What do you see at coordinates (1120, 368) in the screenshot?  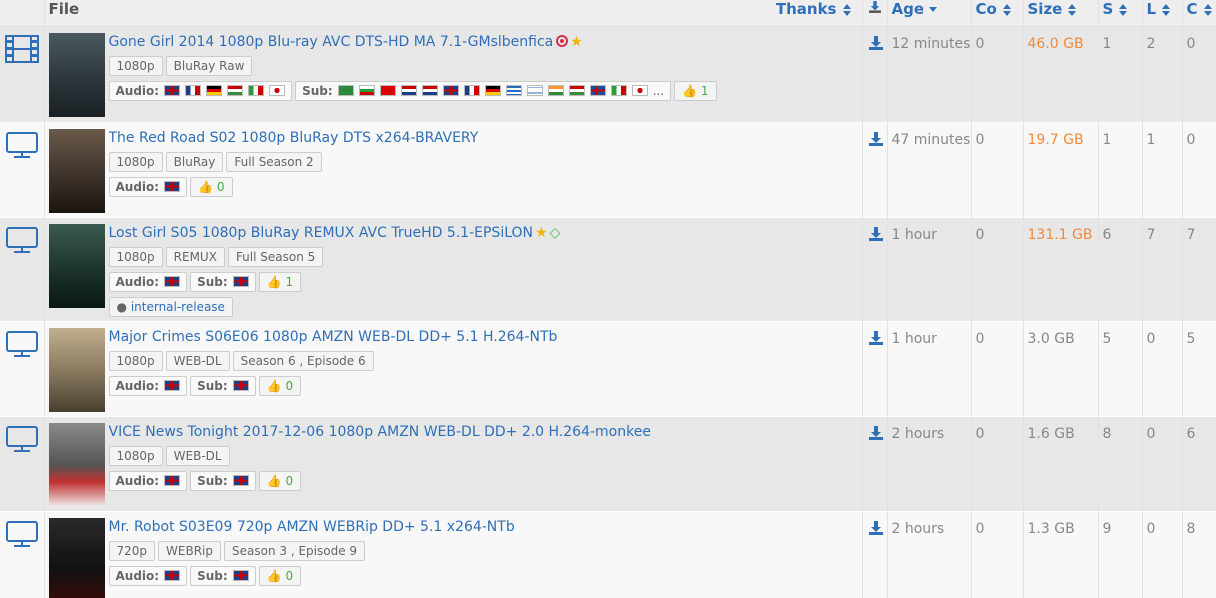 I see `seeders-cell: 5` at bounding box center [1120, 368].